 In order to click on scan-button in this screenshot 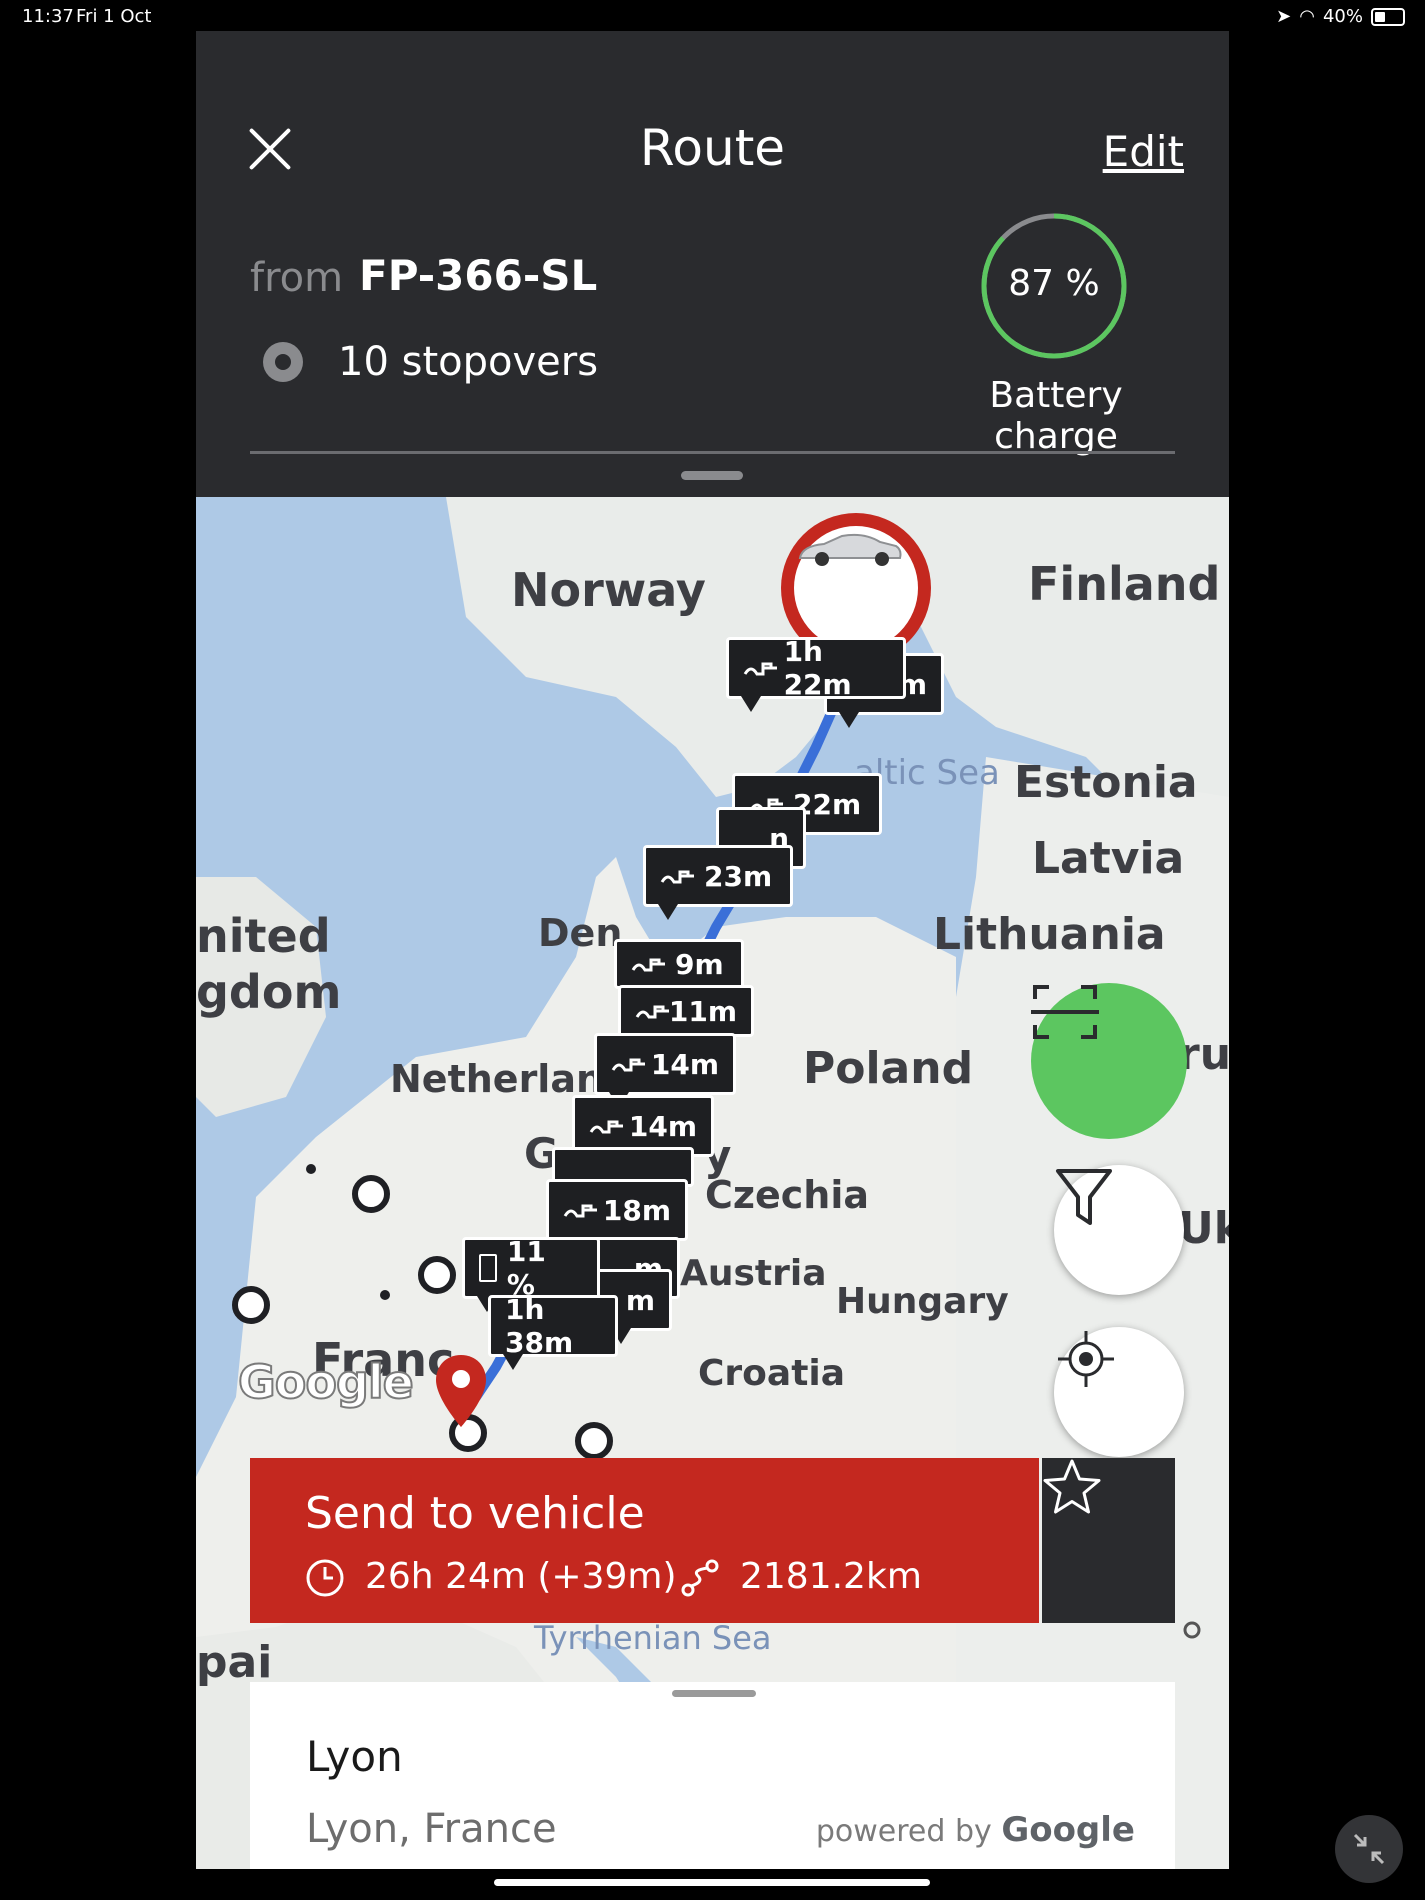, I will do `click(1109, 1061)`.